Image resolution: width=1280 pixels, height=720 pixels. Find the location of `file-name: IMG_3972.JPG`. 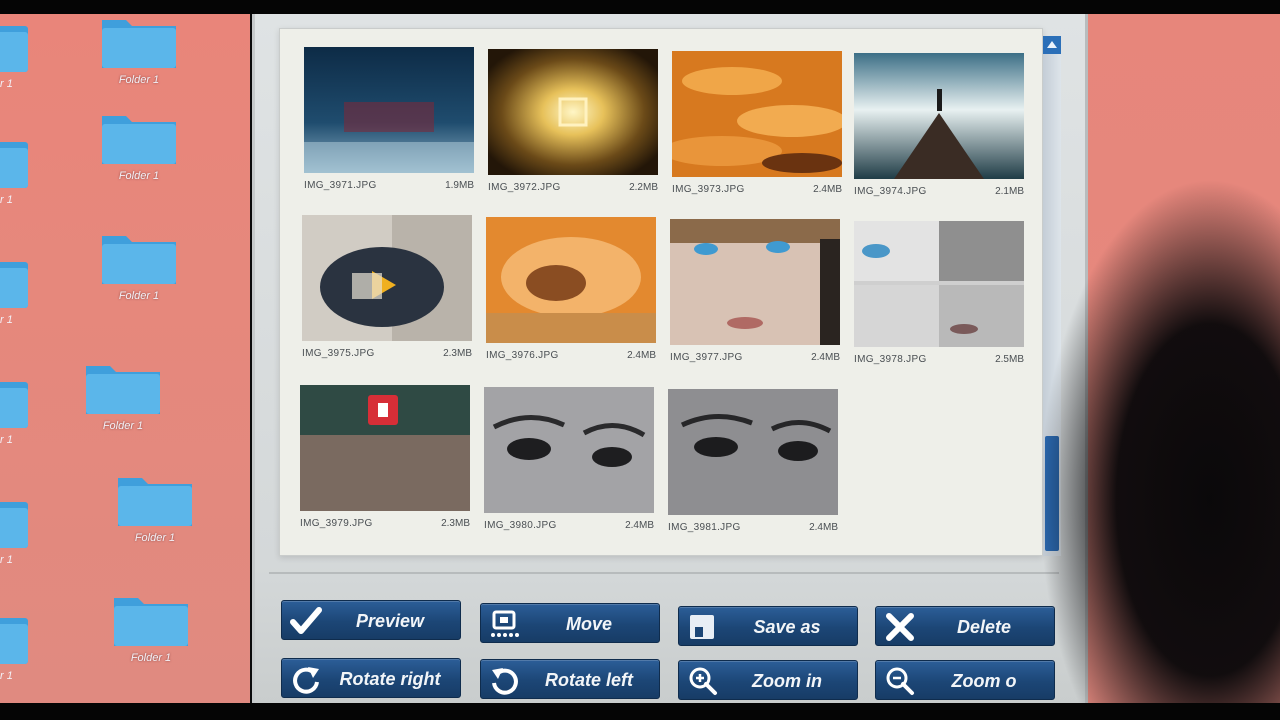

file-name: IMG_3972.JPG is located at coordinates (524, 187).